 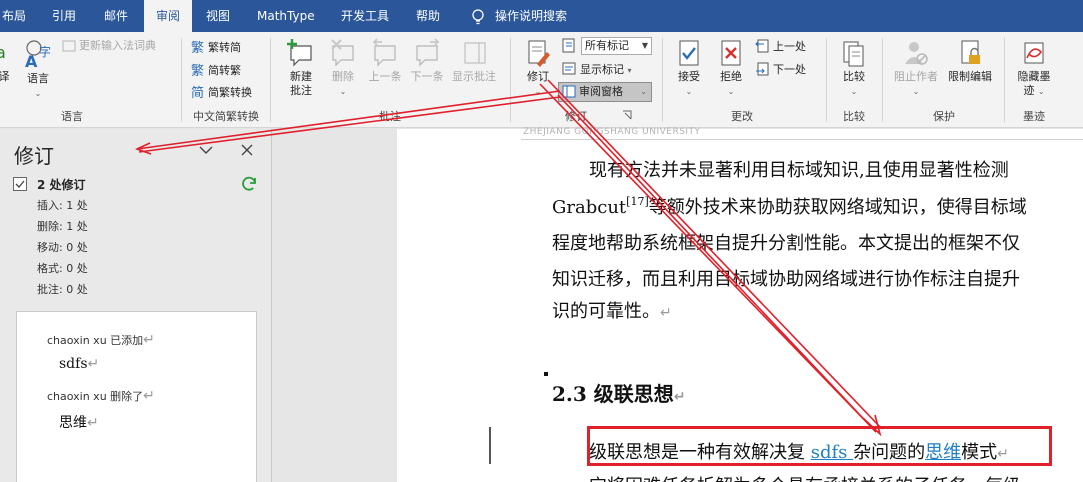 What do you see at coordinates (597, 70) in the screenshot?
I see `show-markup-button: 显示标记 ▾` at bounding box center [597, 70].